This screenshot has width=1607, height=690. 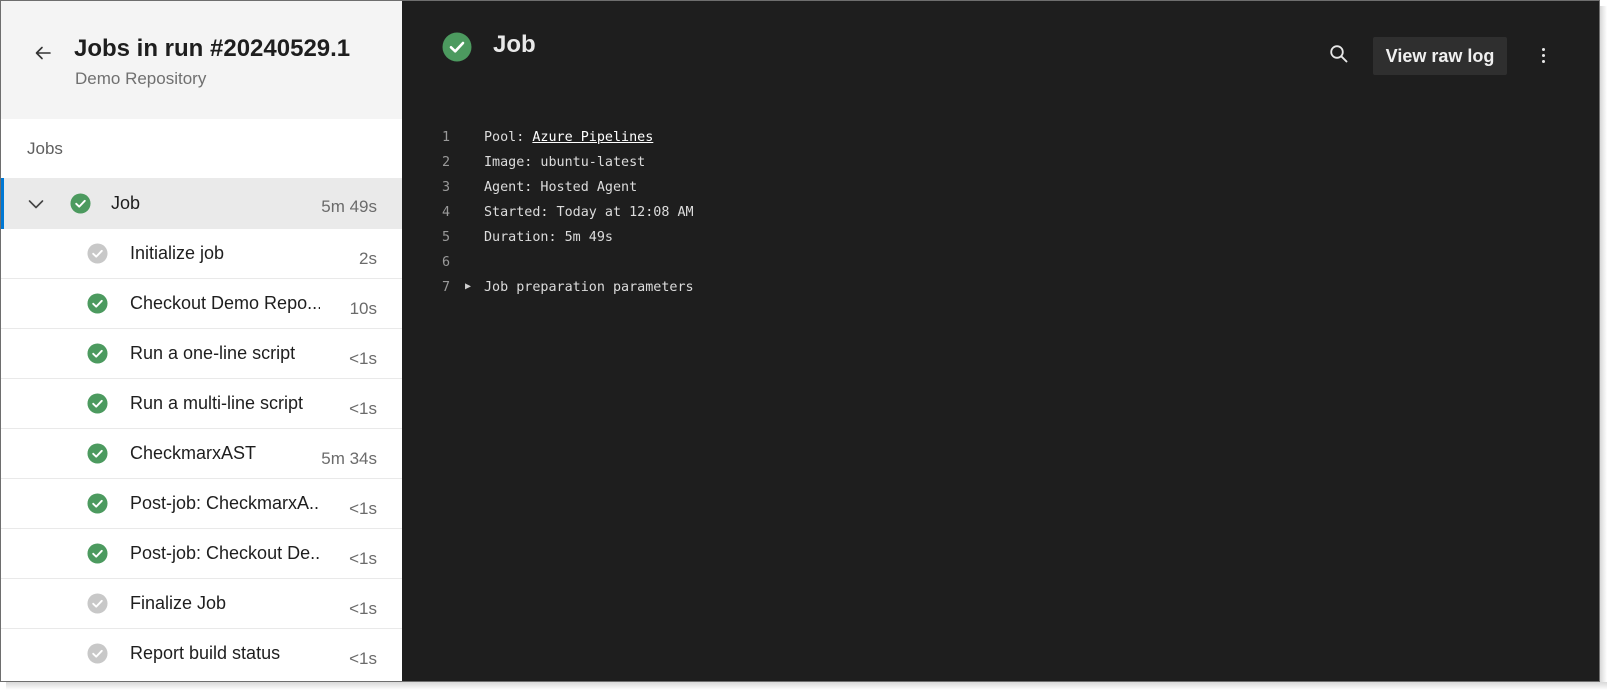 I want to click on pool-link: Azure Pipelines, so click(x=592, y=137).